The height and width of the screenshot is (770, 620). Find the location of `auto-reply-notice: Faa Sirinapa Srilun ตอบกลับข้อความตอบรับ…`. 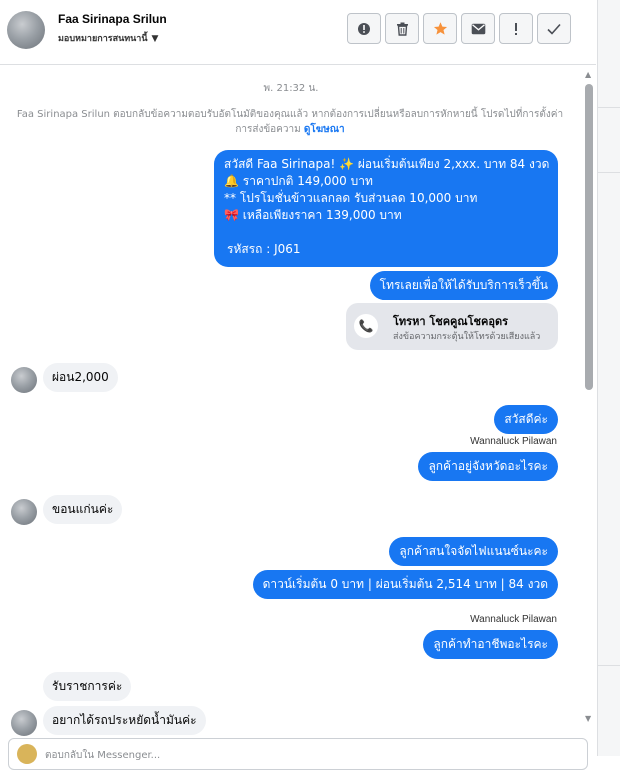

auto-reply-notice: Faa Sirinapa Srilun ตอบกลับข้อความตอบรับ… is located at coordinates (290, 122).